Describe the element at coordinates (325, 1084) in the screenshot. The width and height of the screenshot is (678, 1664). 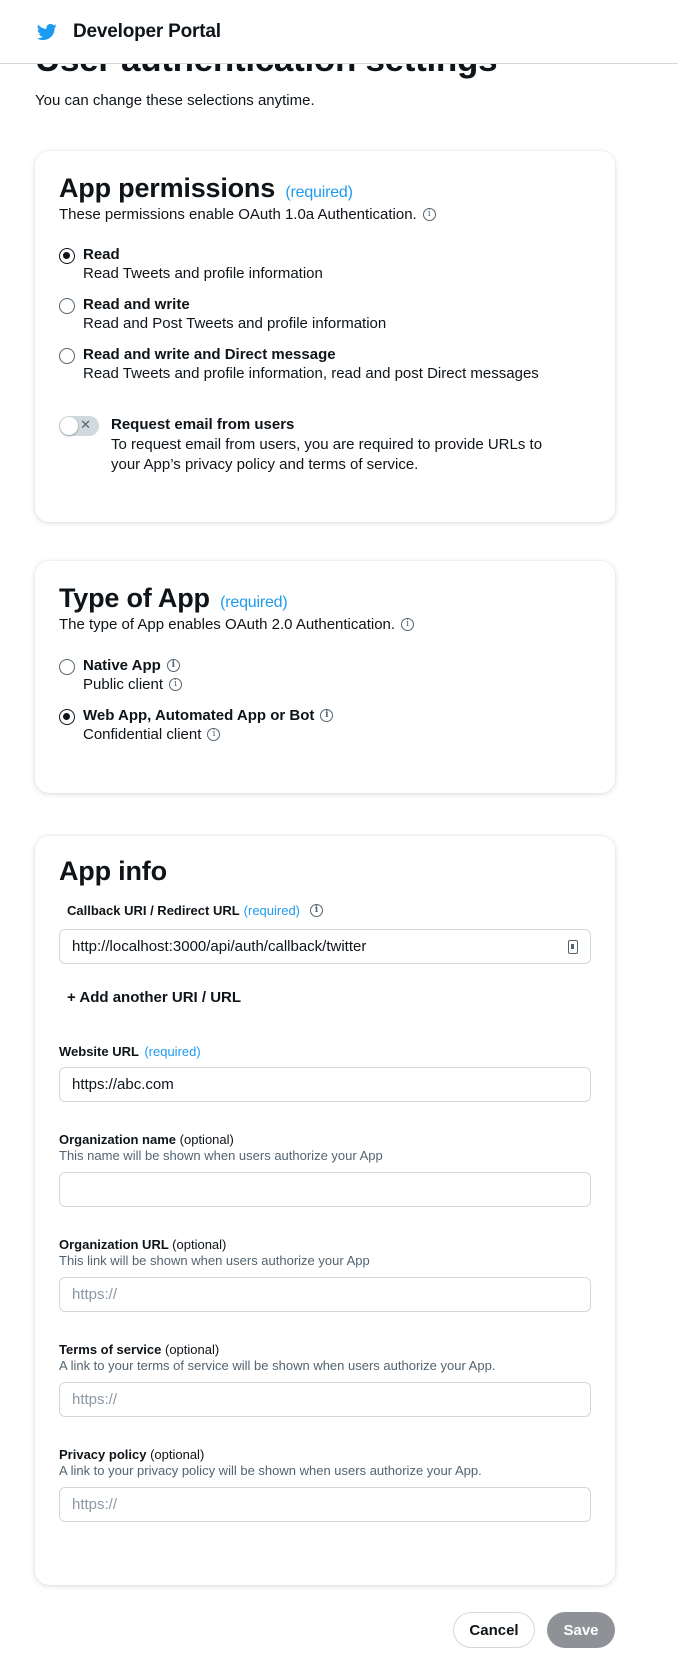
I see `website-url-input: https://abc.com` at that location.